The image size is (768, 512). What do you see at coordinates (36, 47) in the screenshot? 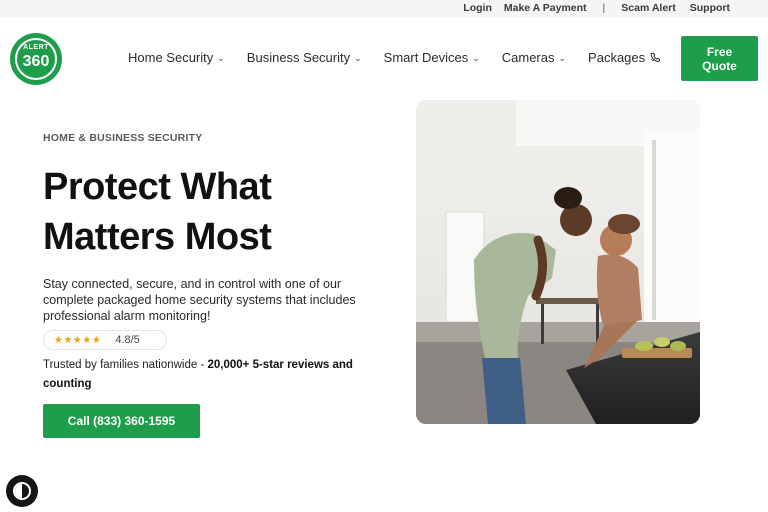
I see `logo-text-alert: ALERT` at bounding box center [36, 47].